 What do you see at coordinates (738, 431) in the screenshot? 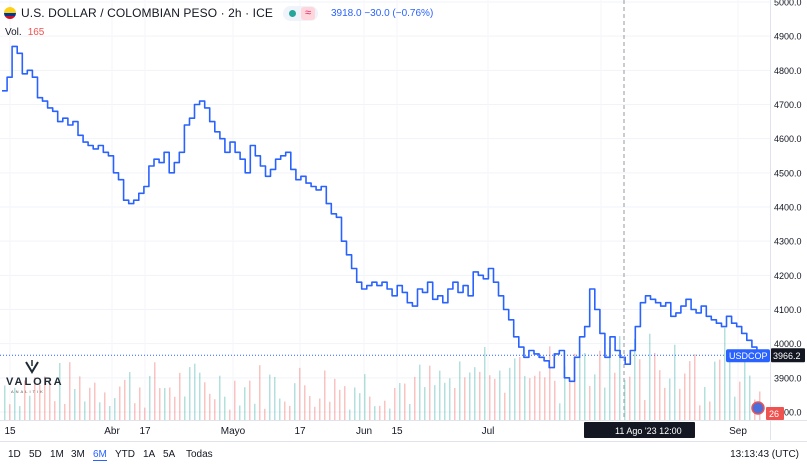
I see `time-tick-label: Sep` at bounding box center [738, 431].